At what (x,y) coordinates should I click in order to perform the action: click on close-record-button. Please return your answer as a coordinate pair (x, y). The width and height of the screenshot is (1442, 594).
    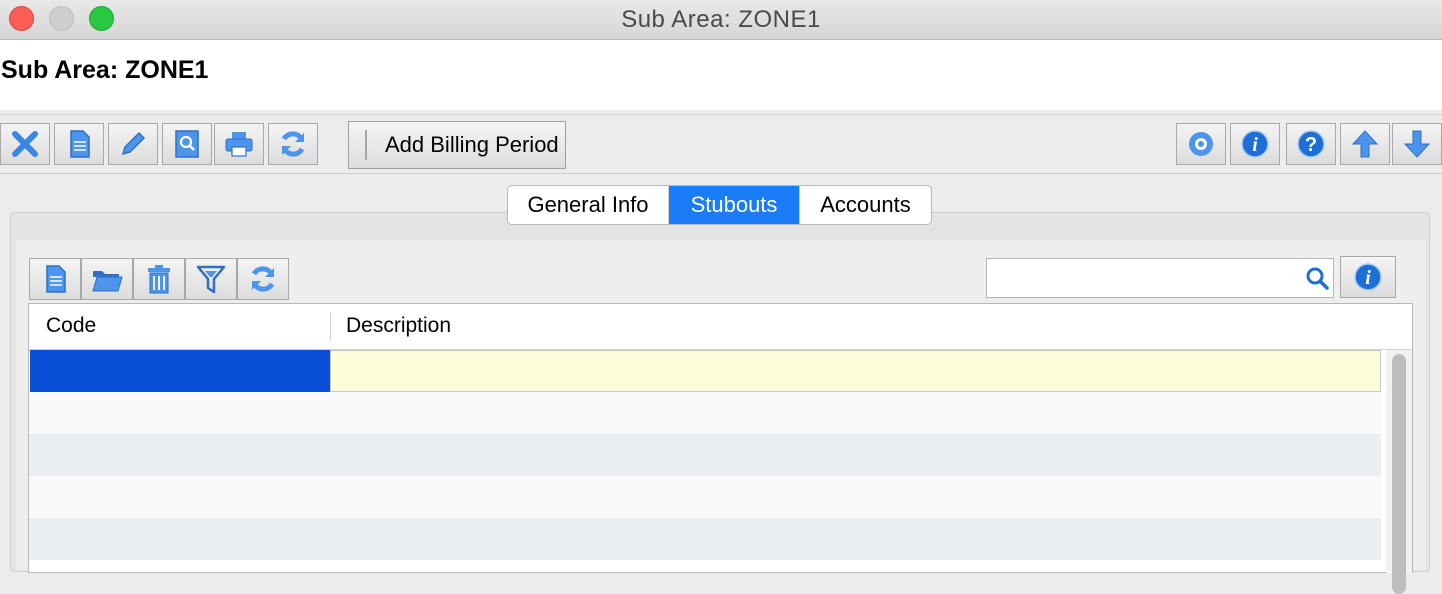
    Looking at the image, I should click on (25, 144).